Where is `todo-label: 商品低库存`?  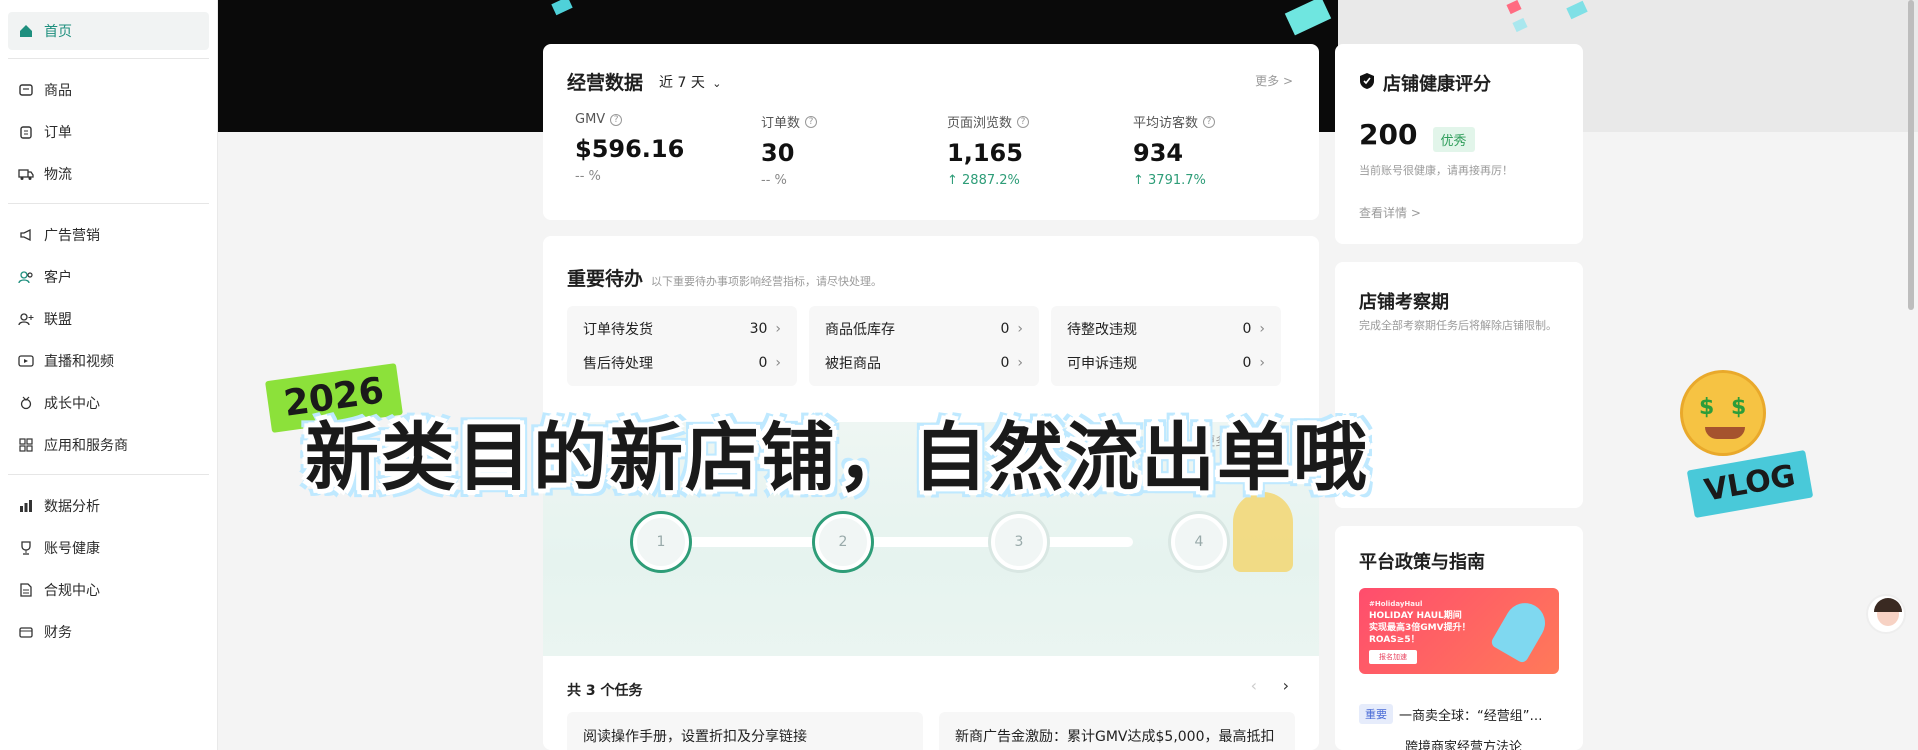
todo-label: 商品低库存 is located at coordinates (860, 330).